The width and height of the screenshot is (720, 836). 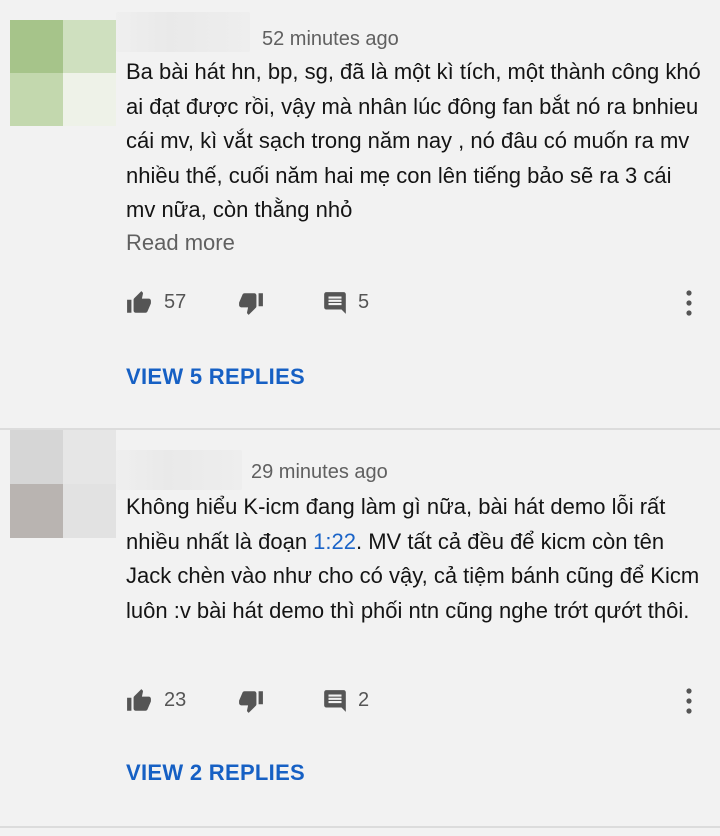 What do you see at coordinates (180, 243) in the screenshot?
I see `read-more-link: Read more` at bounding box center [180, 243].